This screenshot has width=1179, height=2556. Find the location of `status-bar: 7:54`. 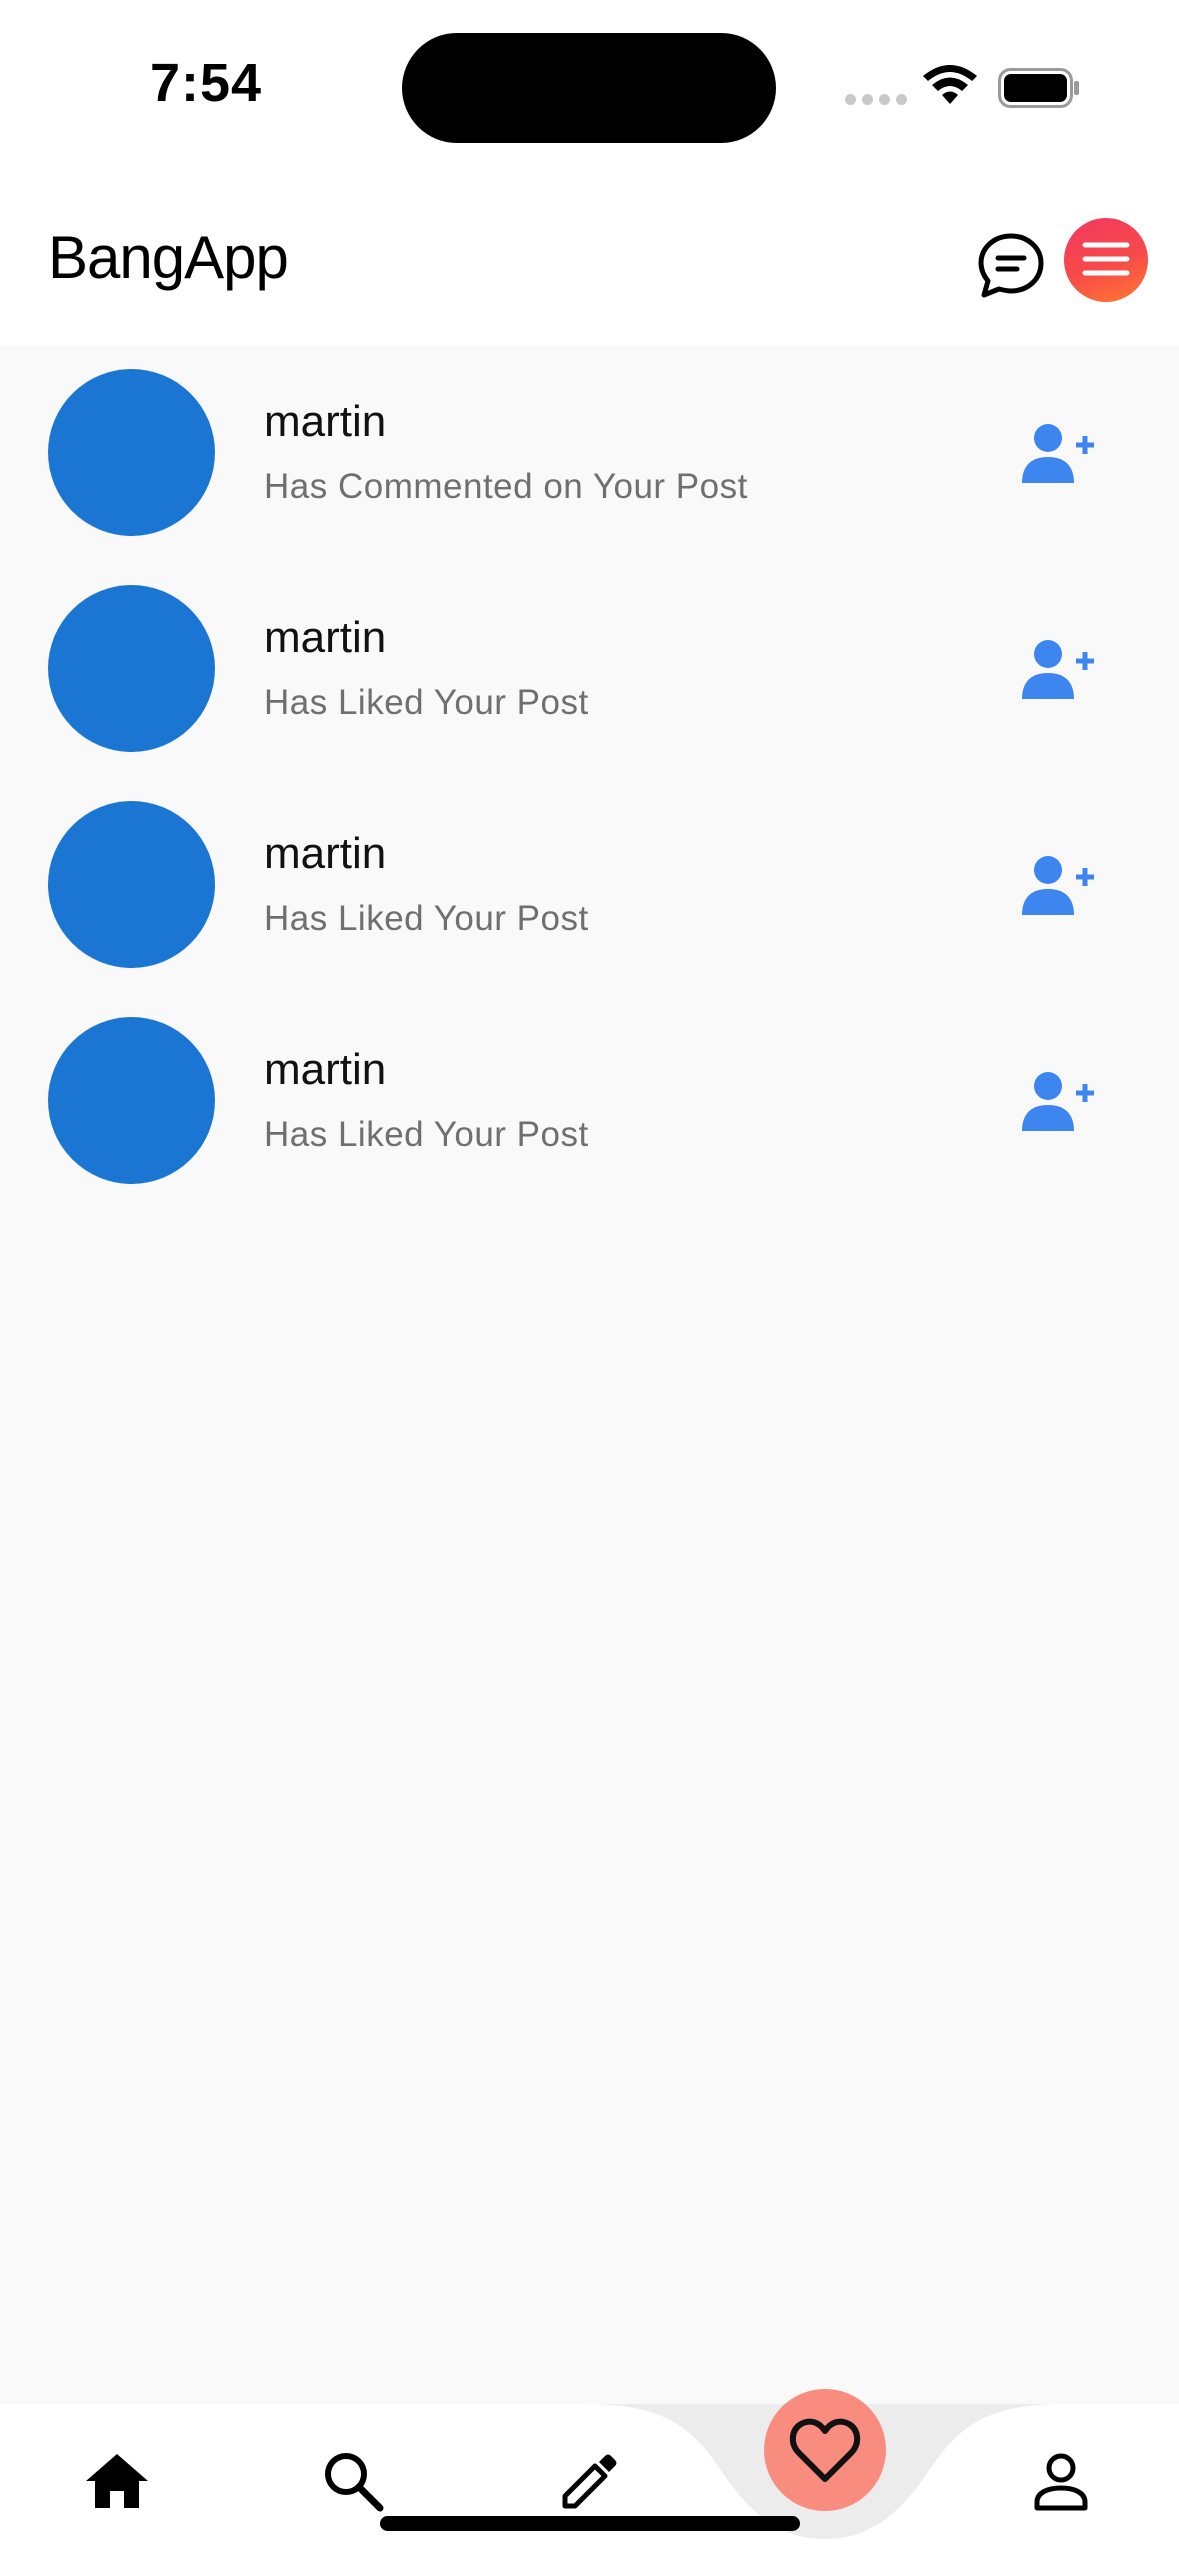

status-bar: 7:54 is located at coordinates (589, 90).